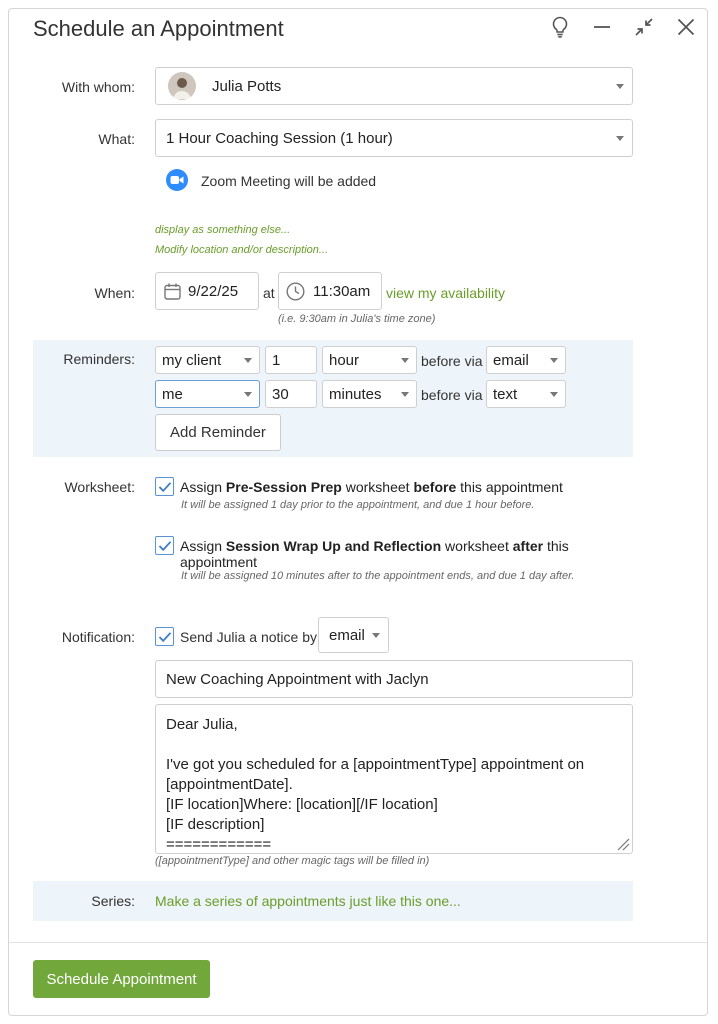 Image resolution: width=718 pixels, height=1024 pixels. Describe the element at coordinates (289, 181) in the screenshot. I see `zoom-note: Zoom Meeting will be added` at that location.